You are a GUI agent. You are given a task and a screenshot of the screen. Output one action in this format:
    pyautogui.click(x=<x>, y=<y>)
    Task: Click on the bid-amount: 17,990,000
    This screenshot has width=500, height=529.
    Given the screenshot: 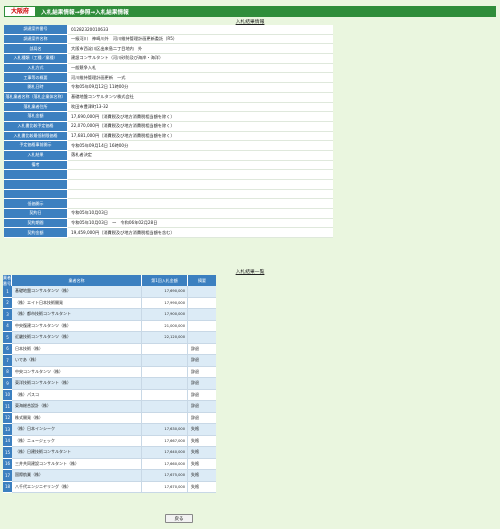 What is the action you would take?
    pyautogui.click(x=165, y=303)
    